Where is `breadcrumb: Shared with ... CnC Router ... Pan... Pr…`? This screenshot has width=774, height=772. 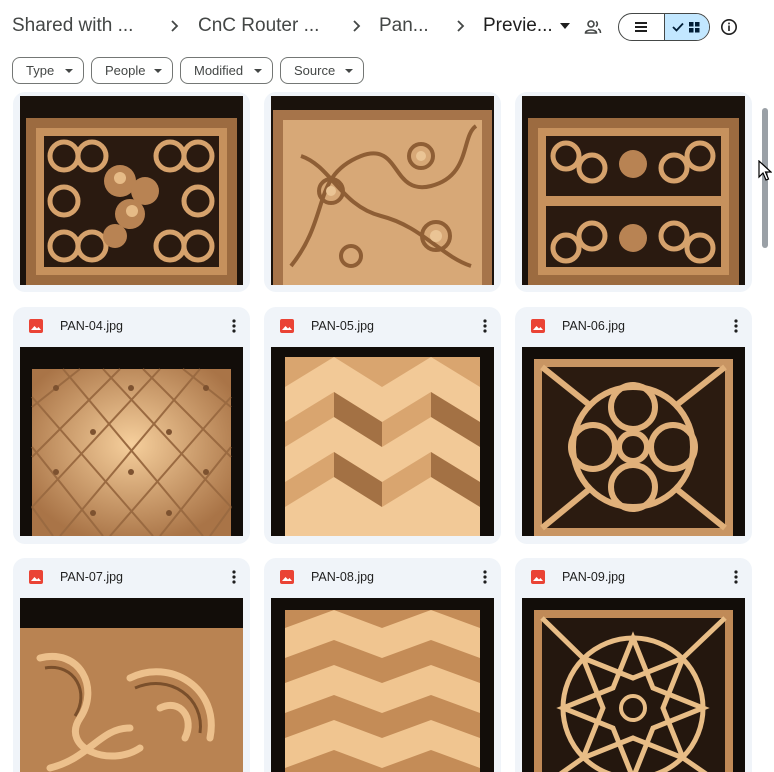
breadcrumb: Shared with ... CnC Router ... Pan... Pr… is located at coordinates (387, 28).